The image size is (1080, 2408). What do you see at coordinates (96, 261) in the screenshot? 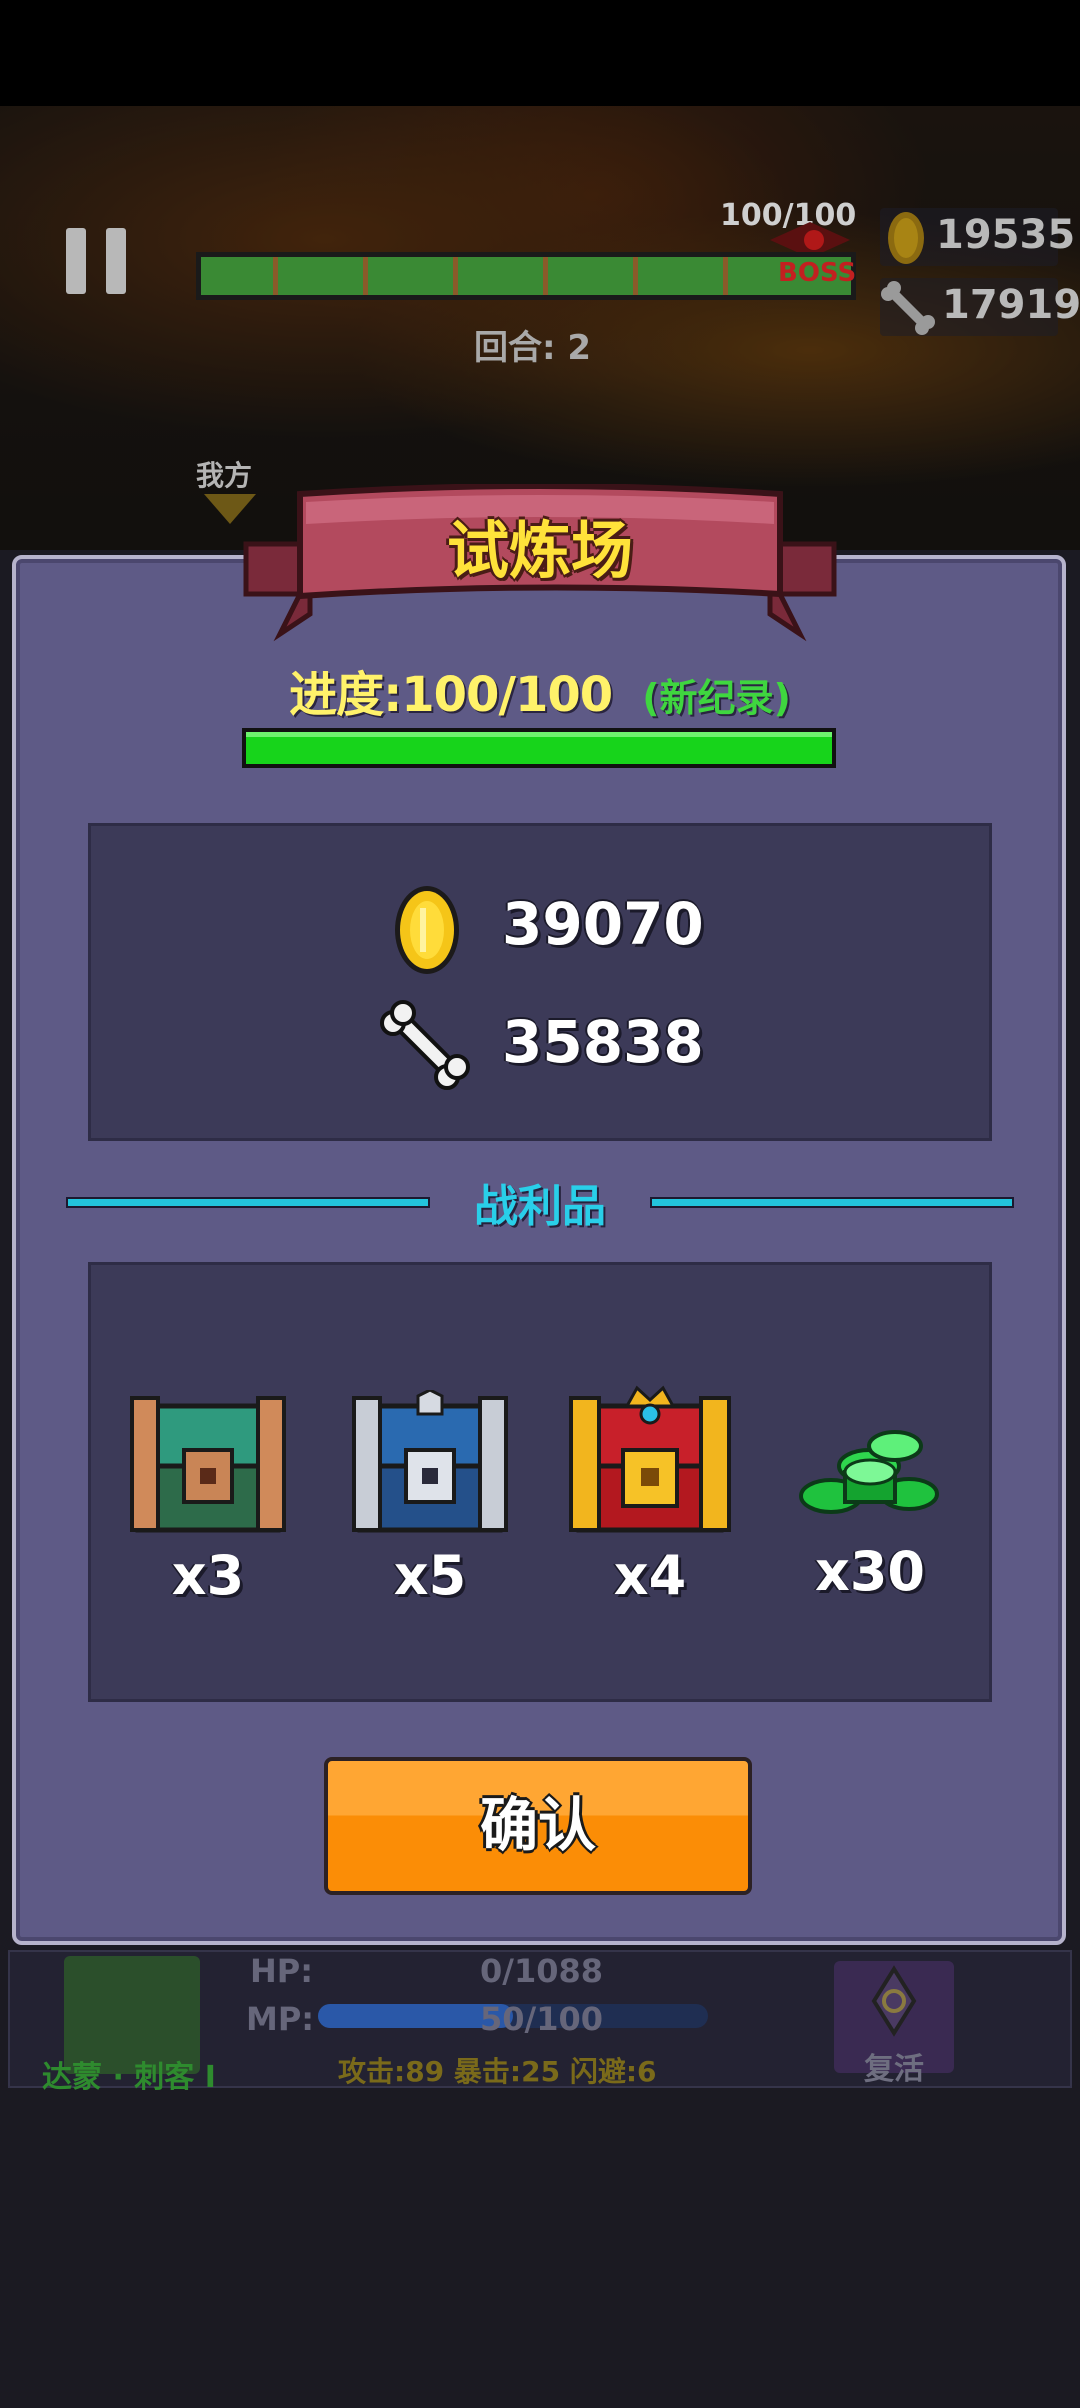
I see `pause-icon` at bounding box center [96, 261].